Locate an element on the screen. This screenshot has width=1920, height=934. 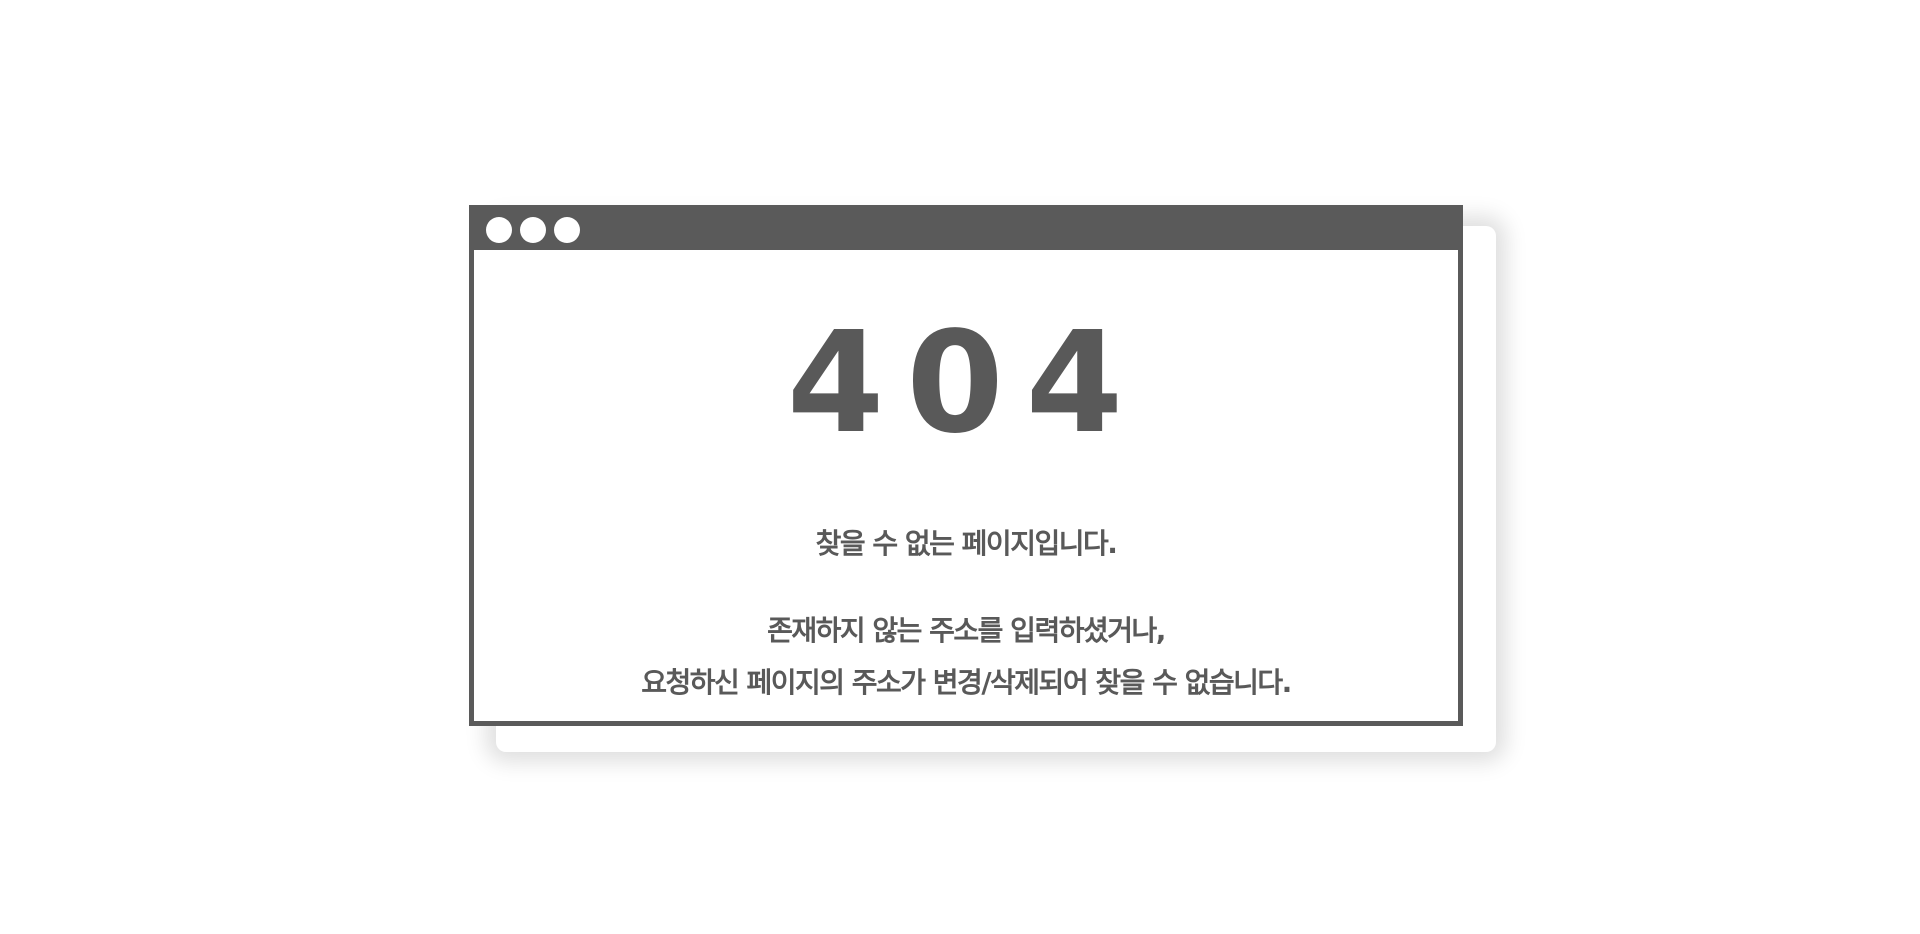
error-description-line-1: 존재하지 않는 주소를 입력하셨거나, is located at coordinates (966, 630).